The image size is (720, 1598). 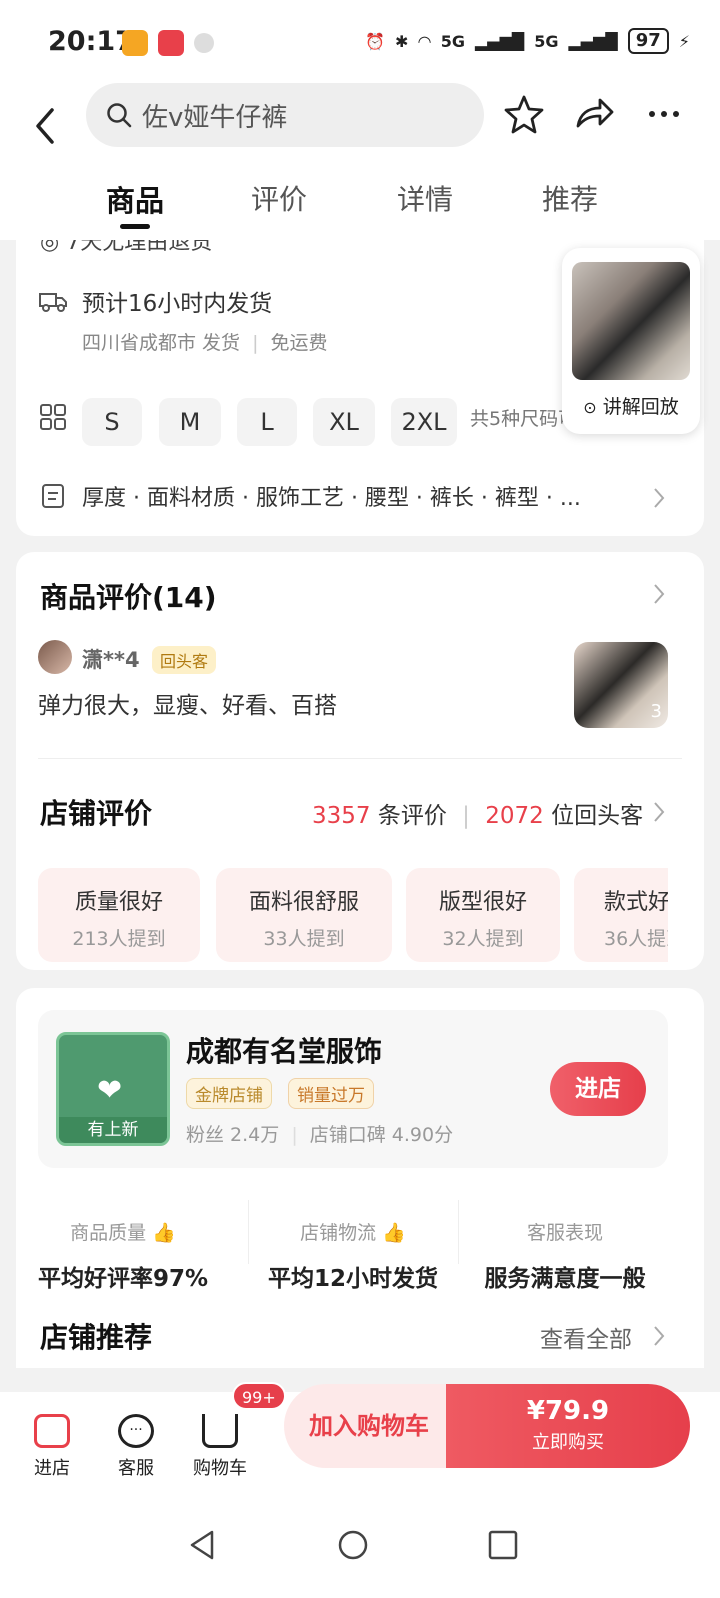 What do you see at coordinates (279, 198) in the screenshot?
I see `tab-reviews: 评价` at bounding box center [279, 198].